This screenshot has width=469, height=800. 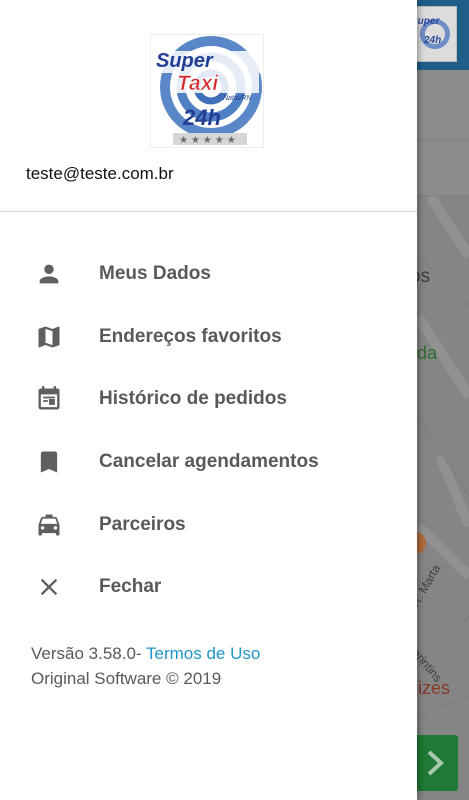 I want to click on version-text: Versão 3.58.0-, so click(x=86, y=653).